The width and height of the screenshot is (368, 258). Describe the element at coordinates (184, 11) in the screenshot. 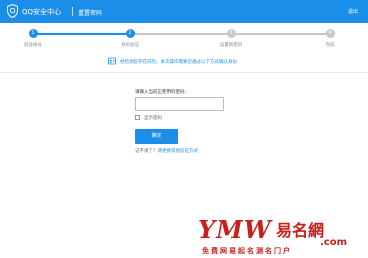

I see `header-bar: QQ安全中心 重置密码 退出` at that location.